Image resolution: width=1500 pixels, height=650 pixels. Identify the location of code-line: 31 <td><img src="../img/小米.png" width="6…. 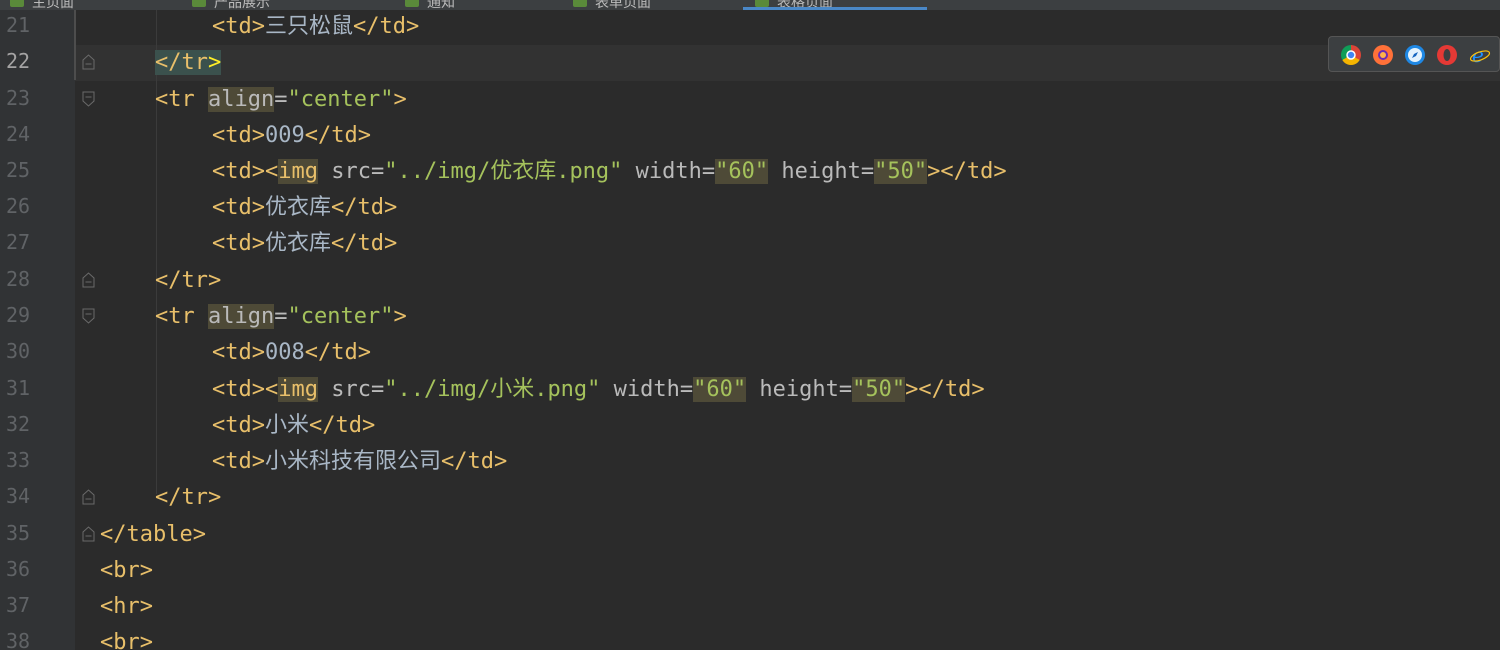
(750, 390).